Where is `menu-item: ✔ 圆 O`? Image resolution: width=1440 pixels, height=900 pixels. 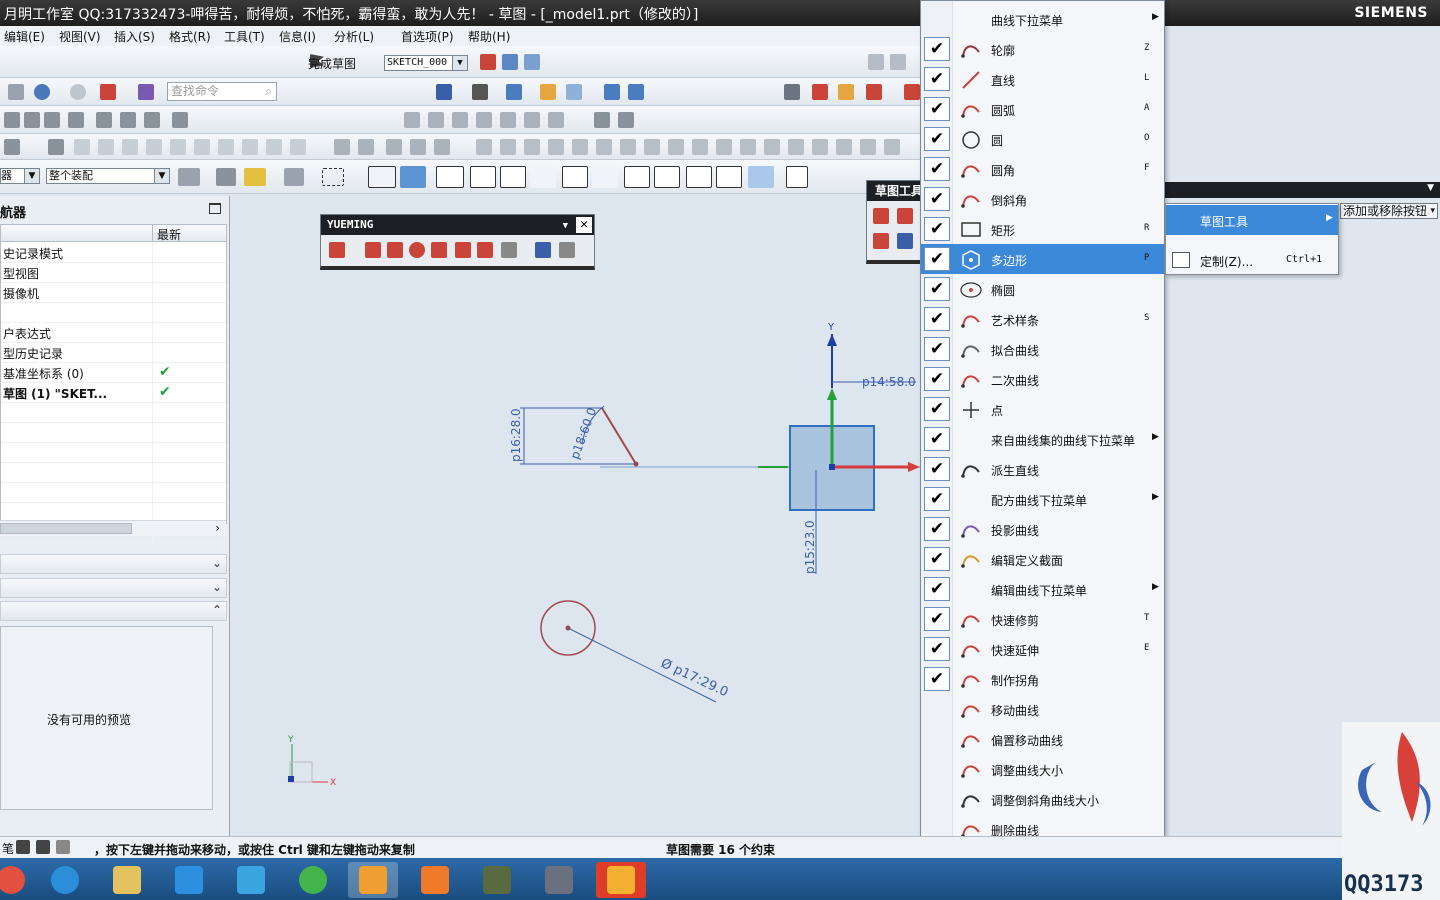
menu-item: ✔ 圆 O is located at coordinates (1042, 139).